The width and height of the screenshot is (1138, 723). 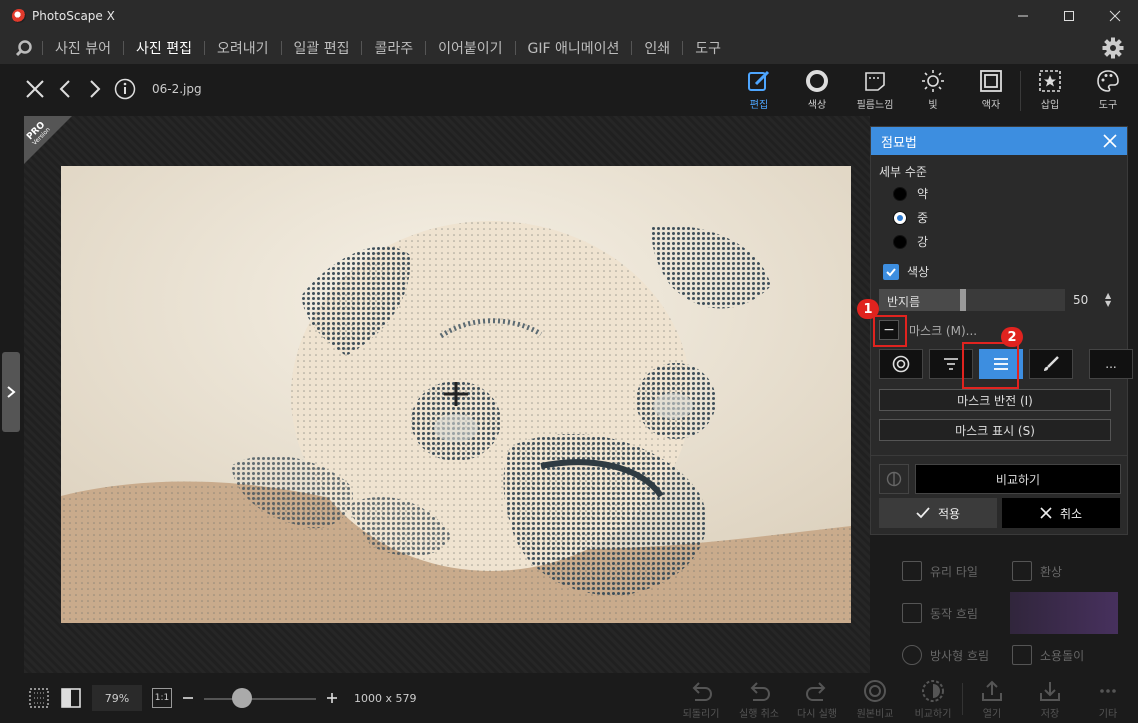 What do you see at coordinates (906, 271) in the screenshot?
I see `color-checkbox-row: 색상` at bounding box center [906, 271].